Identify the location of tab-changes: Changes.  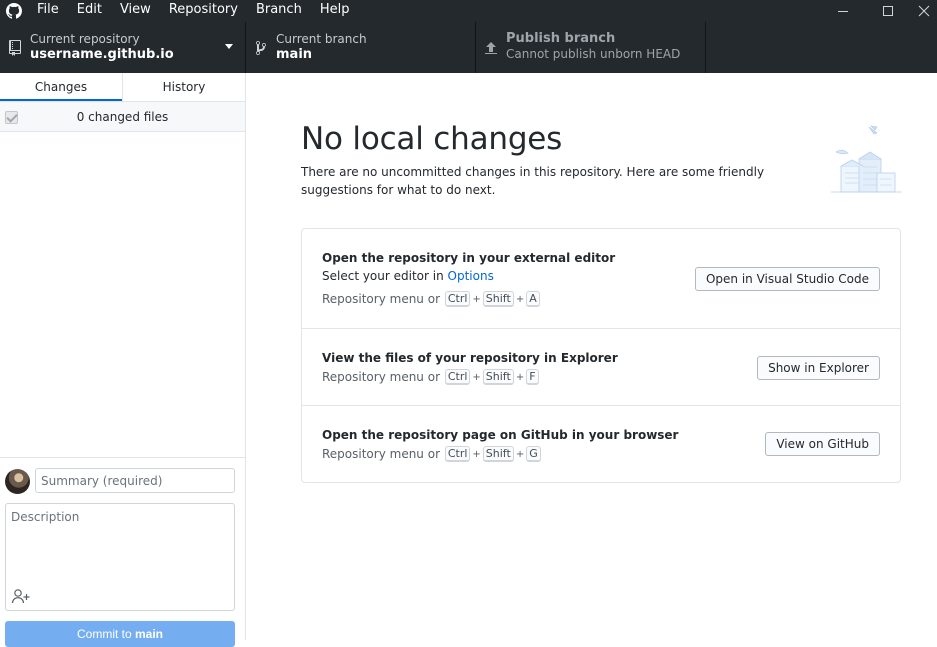
(61, 87).